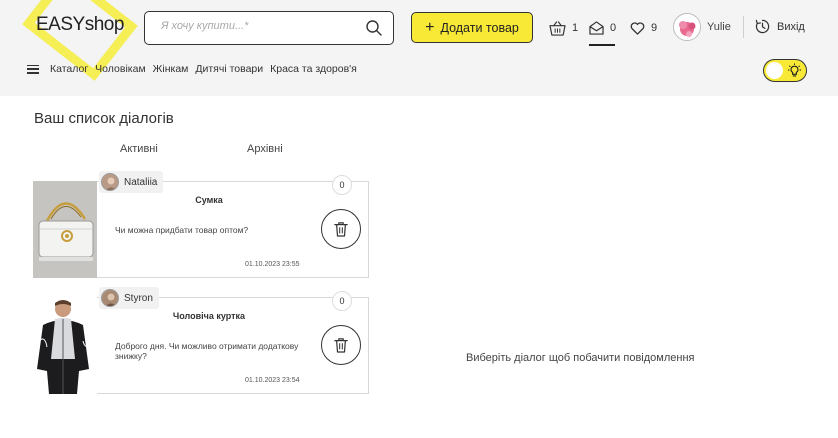 The height and width of the screenshot is (438, 838). I want to click on dialog-date: 01.10.2023 23:55, so click(272, 264).